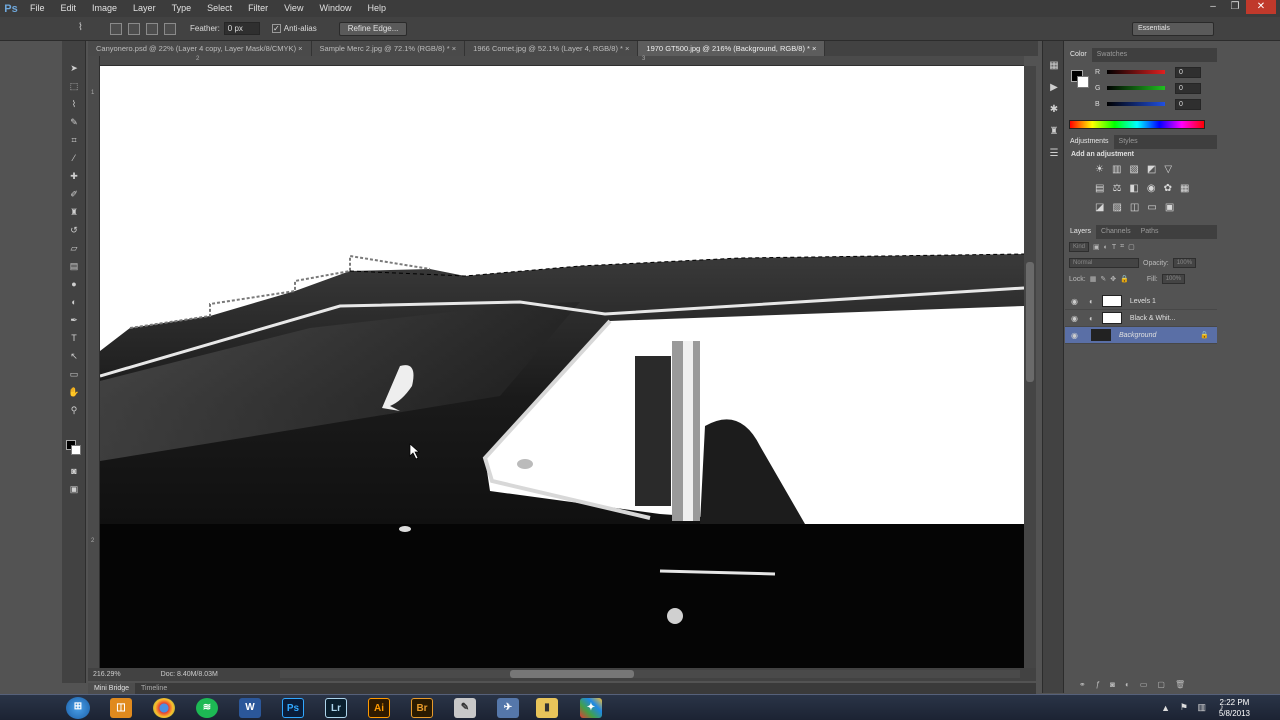 The height and width of the screenshot is (720, 1280). What do you see at coordinates (1127, 686) in the screenshot?
I see `new-adjustment-icon: ◐` at bounding box center [1127, 686].